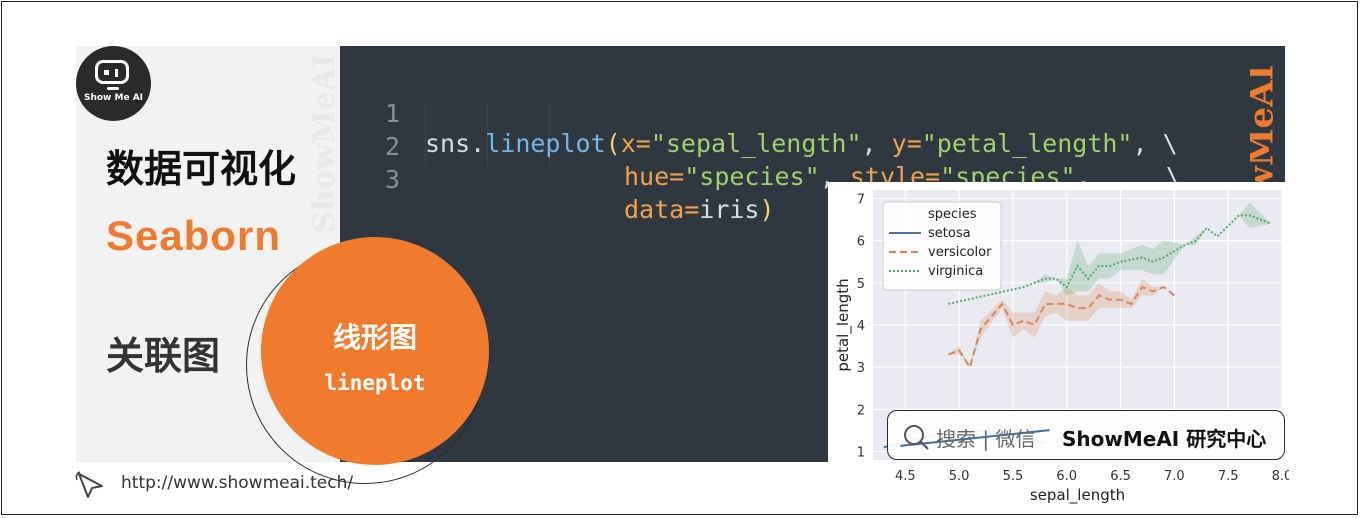  What do you see at coordinates (1155, 143) in the screenshot?
I see `code-token: , \` at bounding box center [1155, 143].